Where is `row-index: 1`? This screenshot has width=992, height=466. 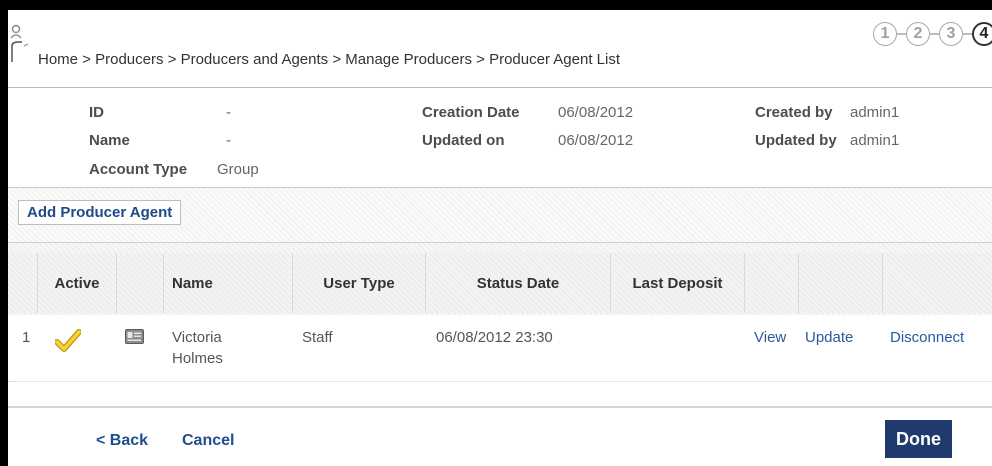 row-index: 1 is located at coordinates (26, 337).